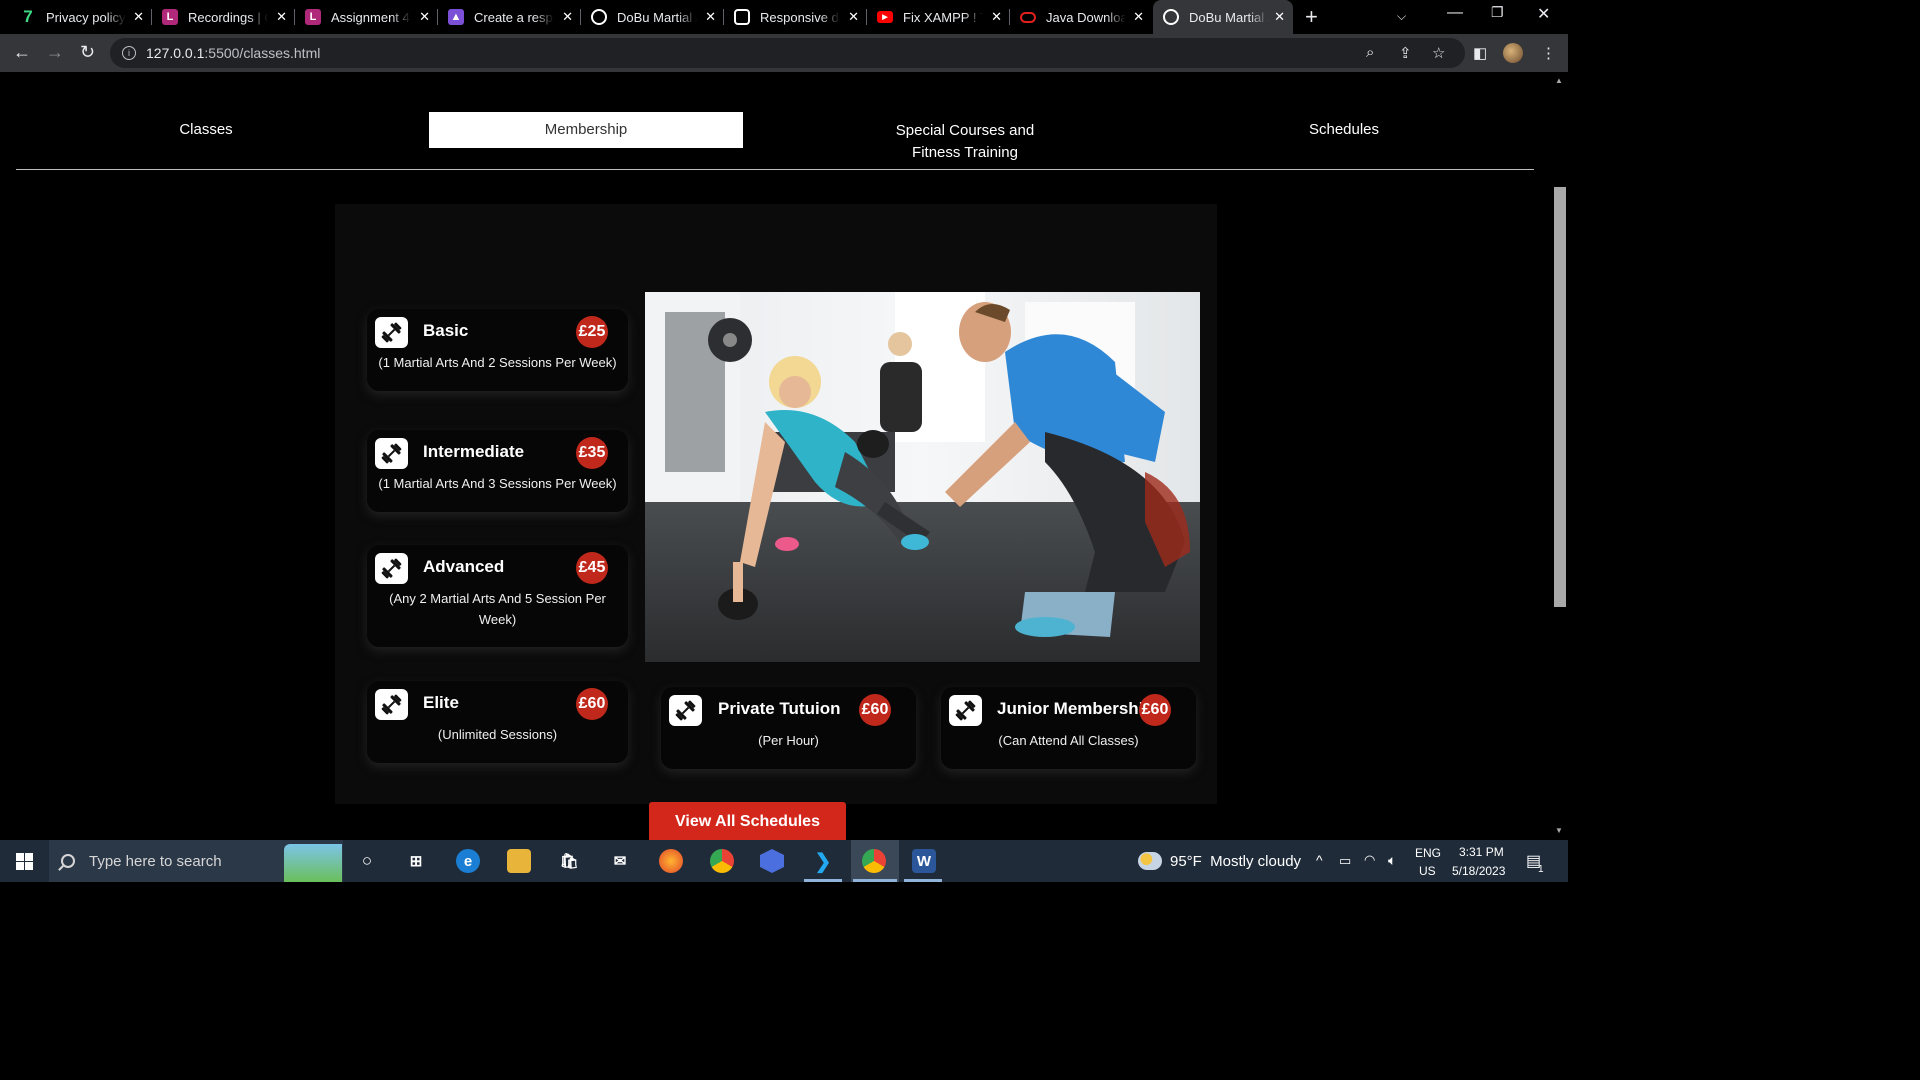 Image resolution: width=1920 pixels, height=1080 pixels. What do you see at coordinates (1344, 130) in the screenshot?
I see `nav-schedules: Schedules` at bounding box center [1344, 130].